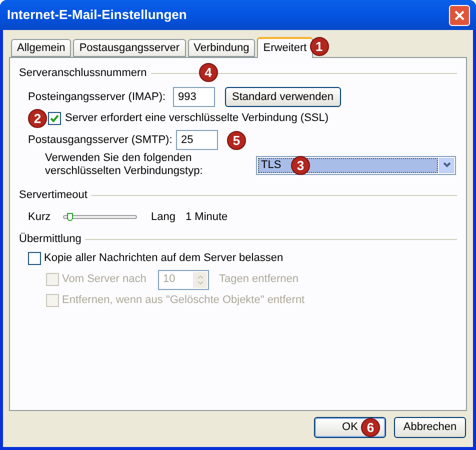 This screenshot has width=476, height=450. I want to click on group-heading: Serveranschlussnummern, so click(83, 73).